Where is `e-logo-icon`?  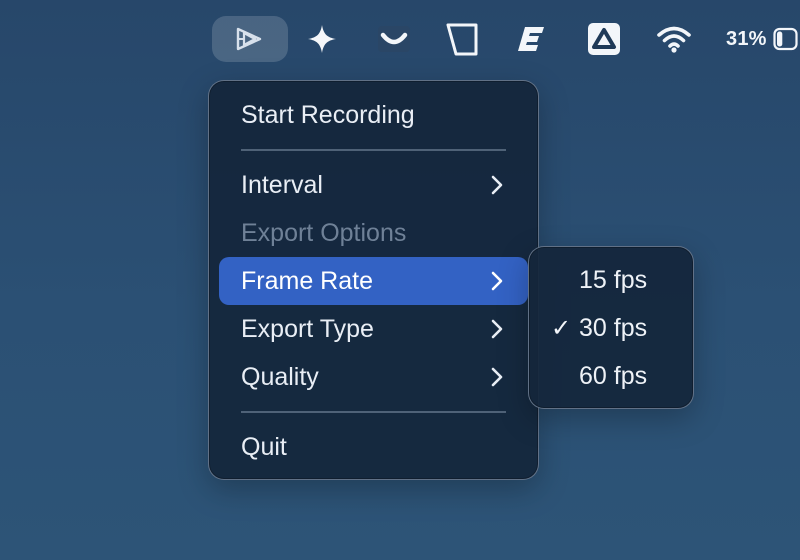 e-logo-icon is located at coordinates (531, 39).